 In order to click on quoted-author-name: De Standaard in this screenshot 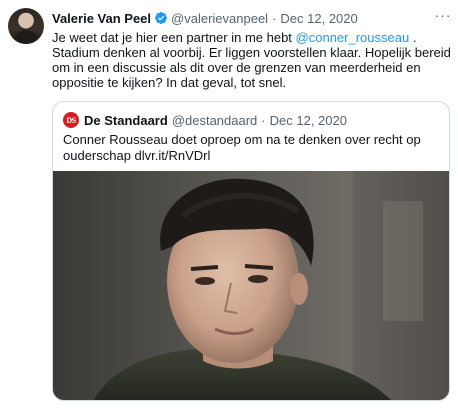, I will do `click(126, 120)`.